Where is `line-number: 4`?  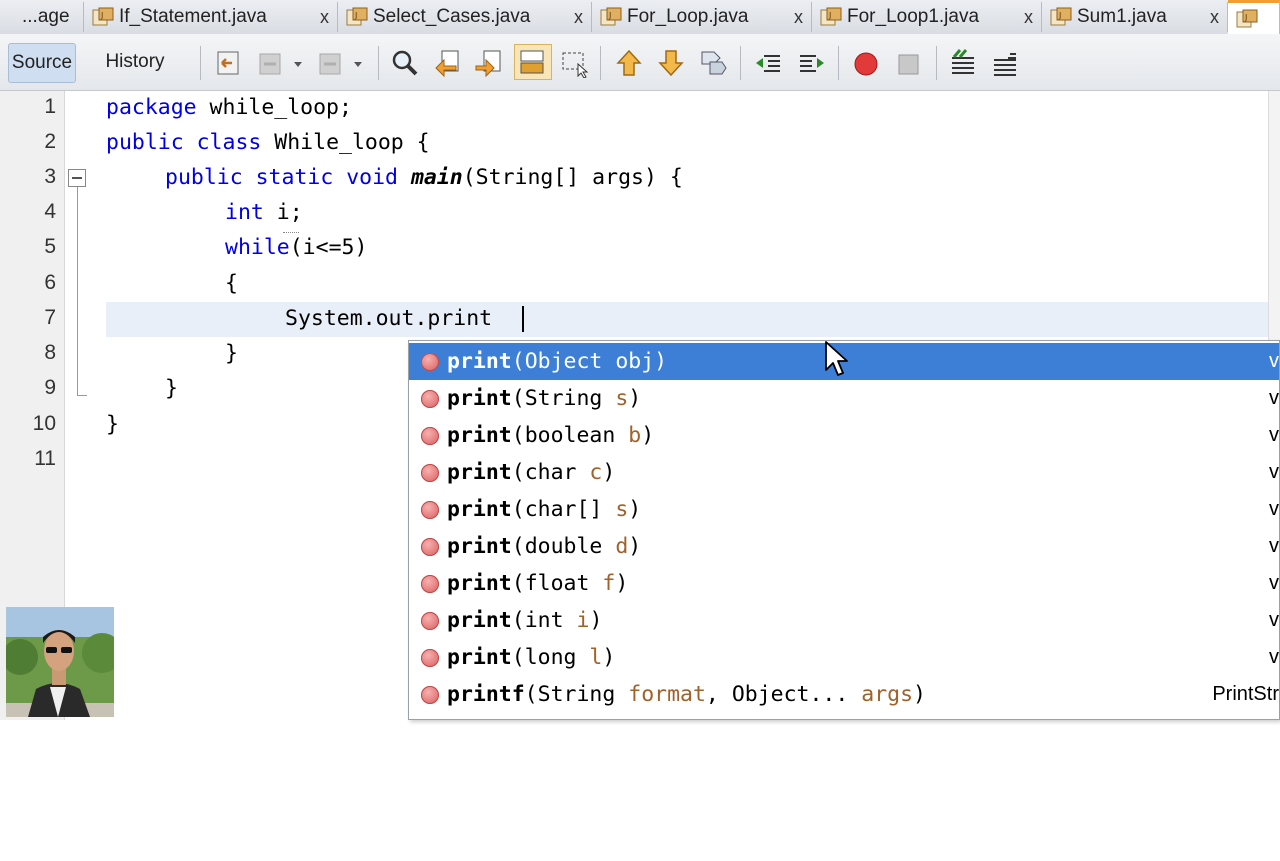 line-number: 4 is located at coordinates (50, 211).